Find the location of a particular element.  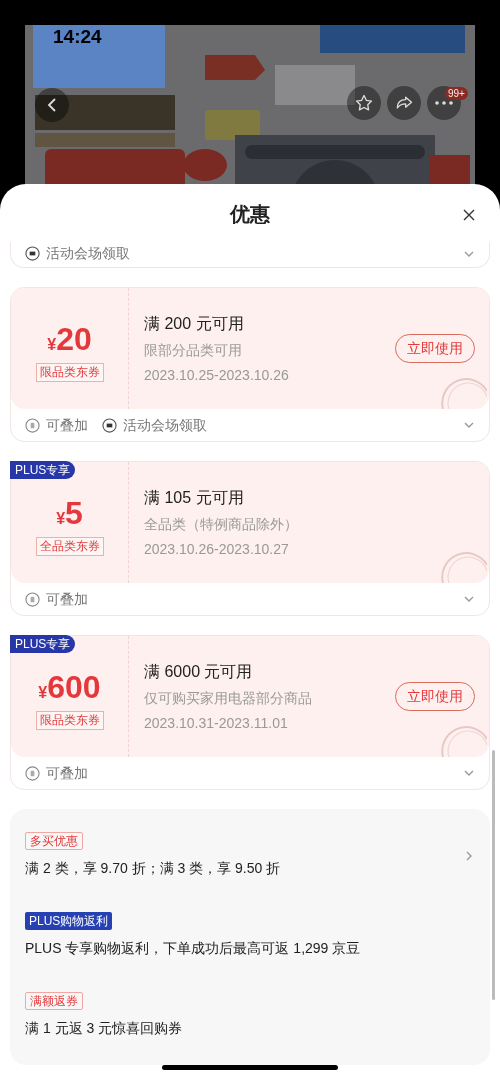

back-button is located at coordinates (52, 105).